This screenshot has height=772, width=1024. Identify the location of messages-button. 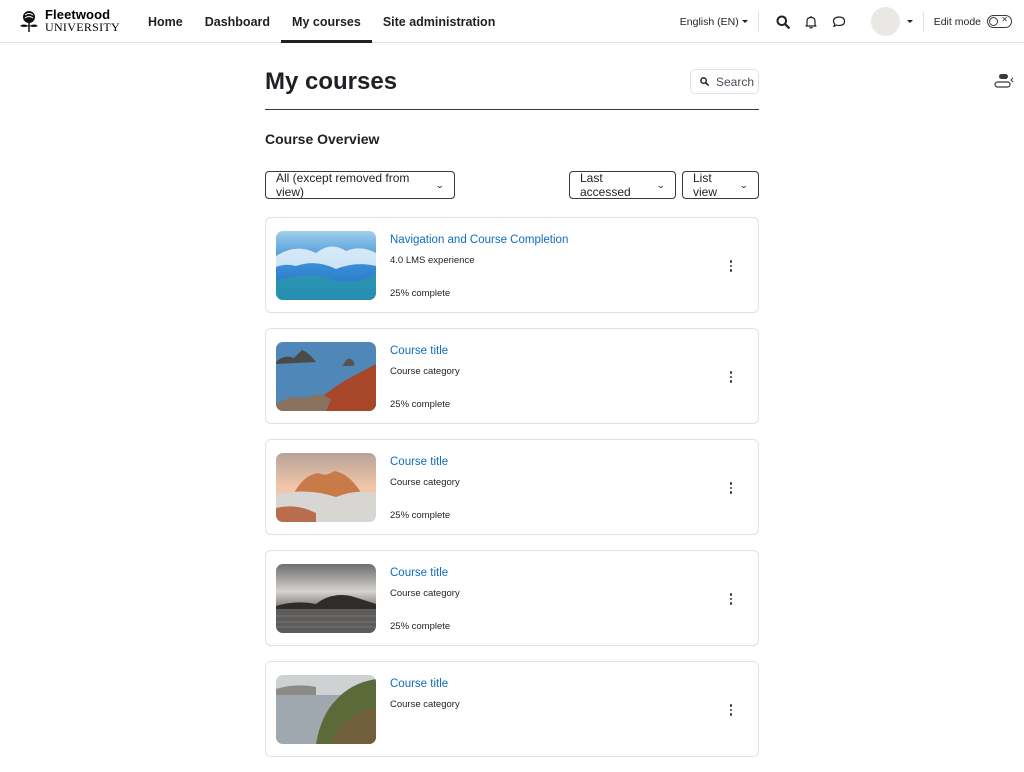
(839, 22).